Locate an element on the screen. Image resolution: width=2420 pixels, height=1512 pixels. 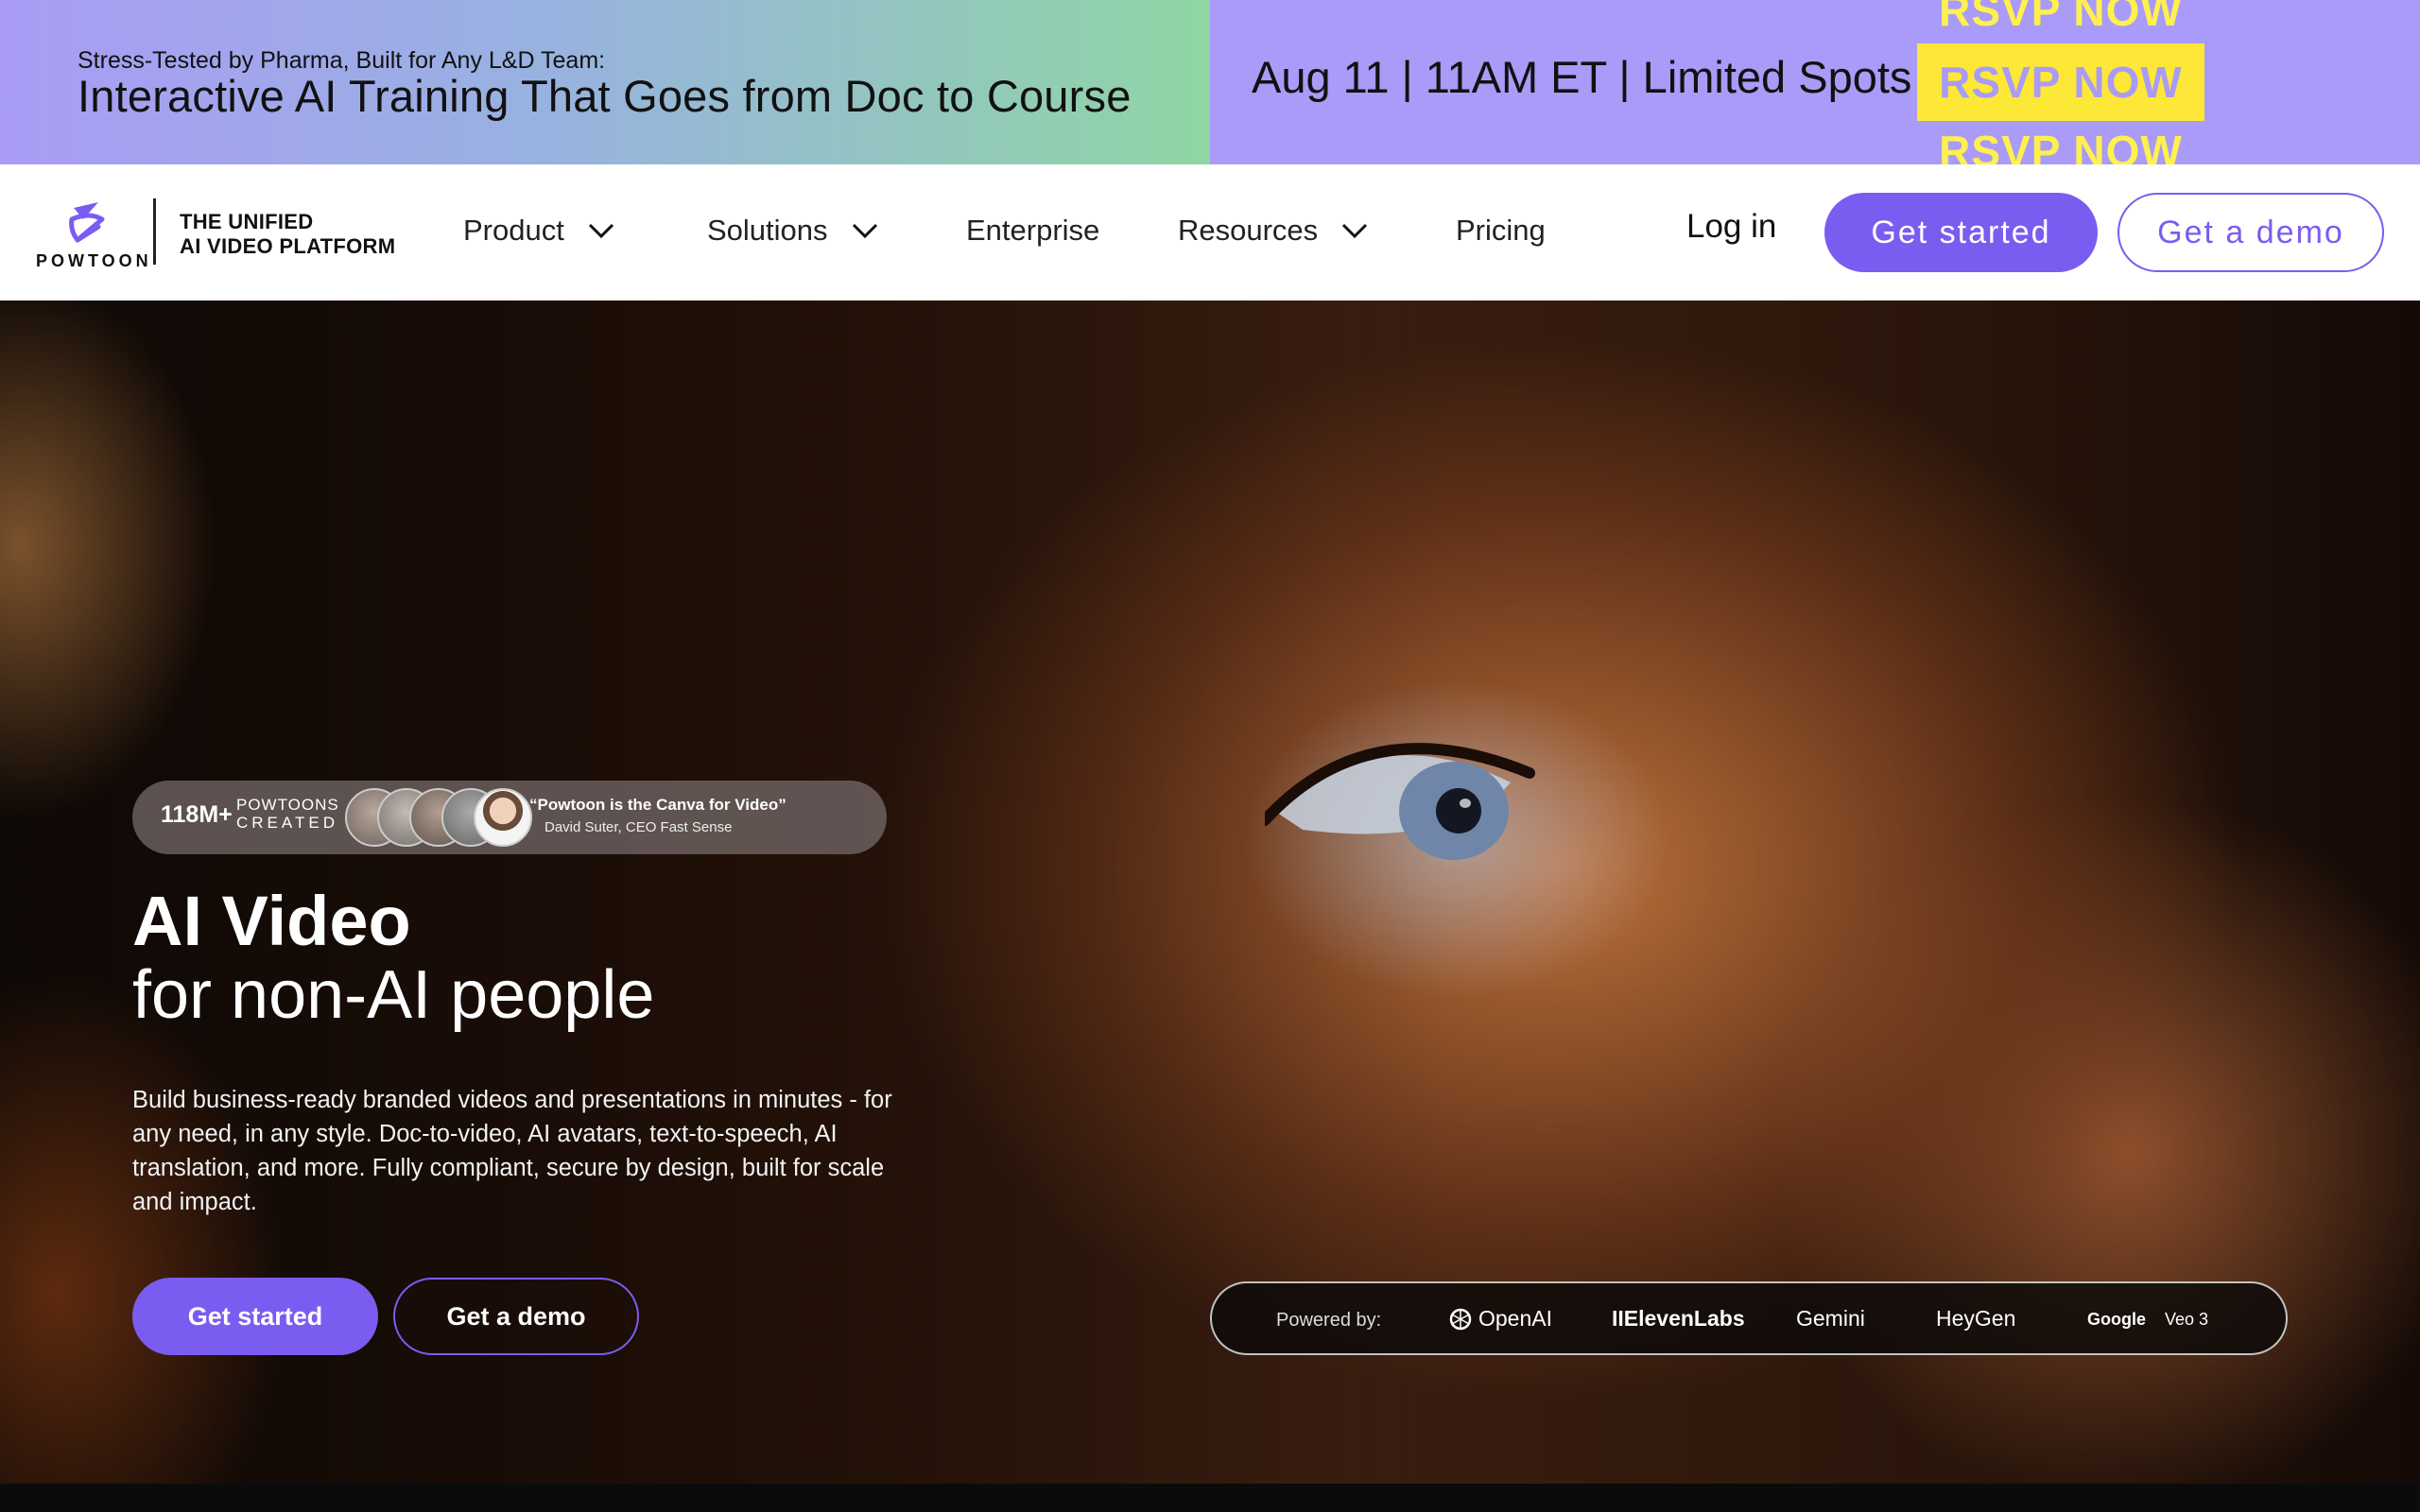
powtoons-count: 118M+ is located at coordinates (197, 814).